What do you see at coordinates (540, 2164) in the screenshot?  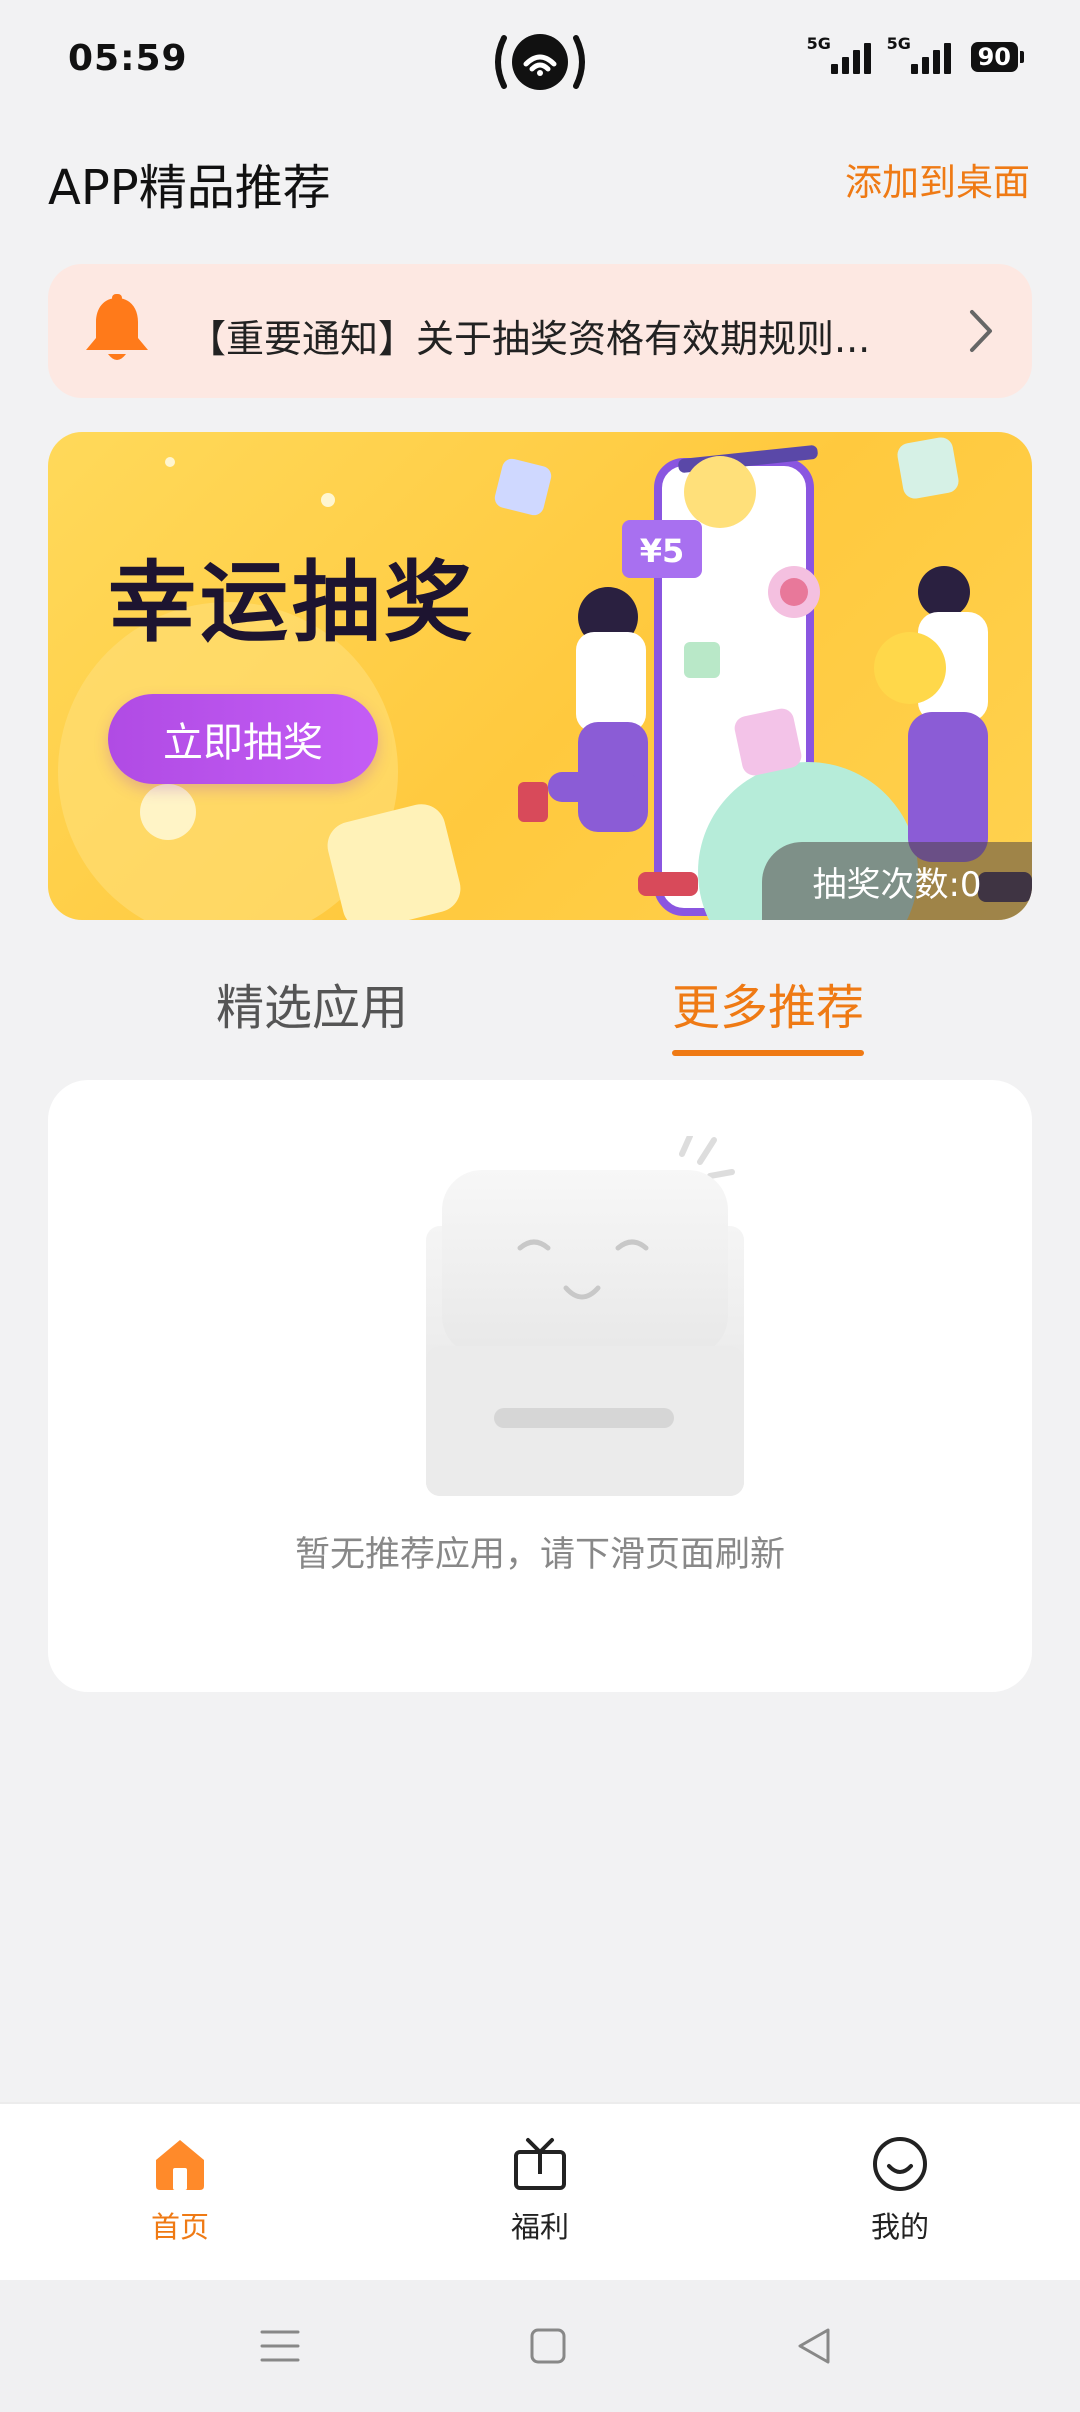 I see `tv-gift-icon` at bounding box center [540, 2164].